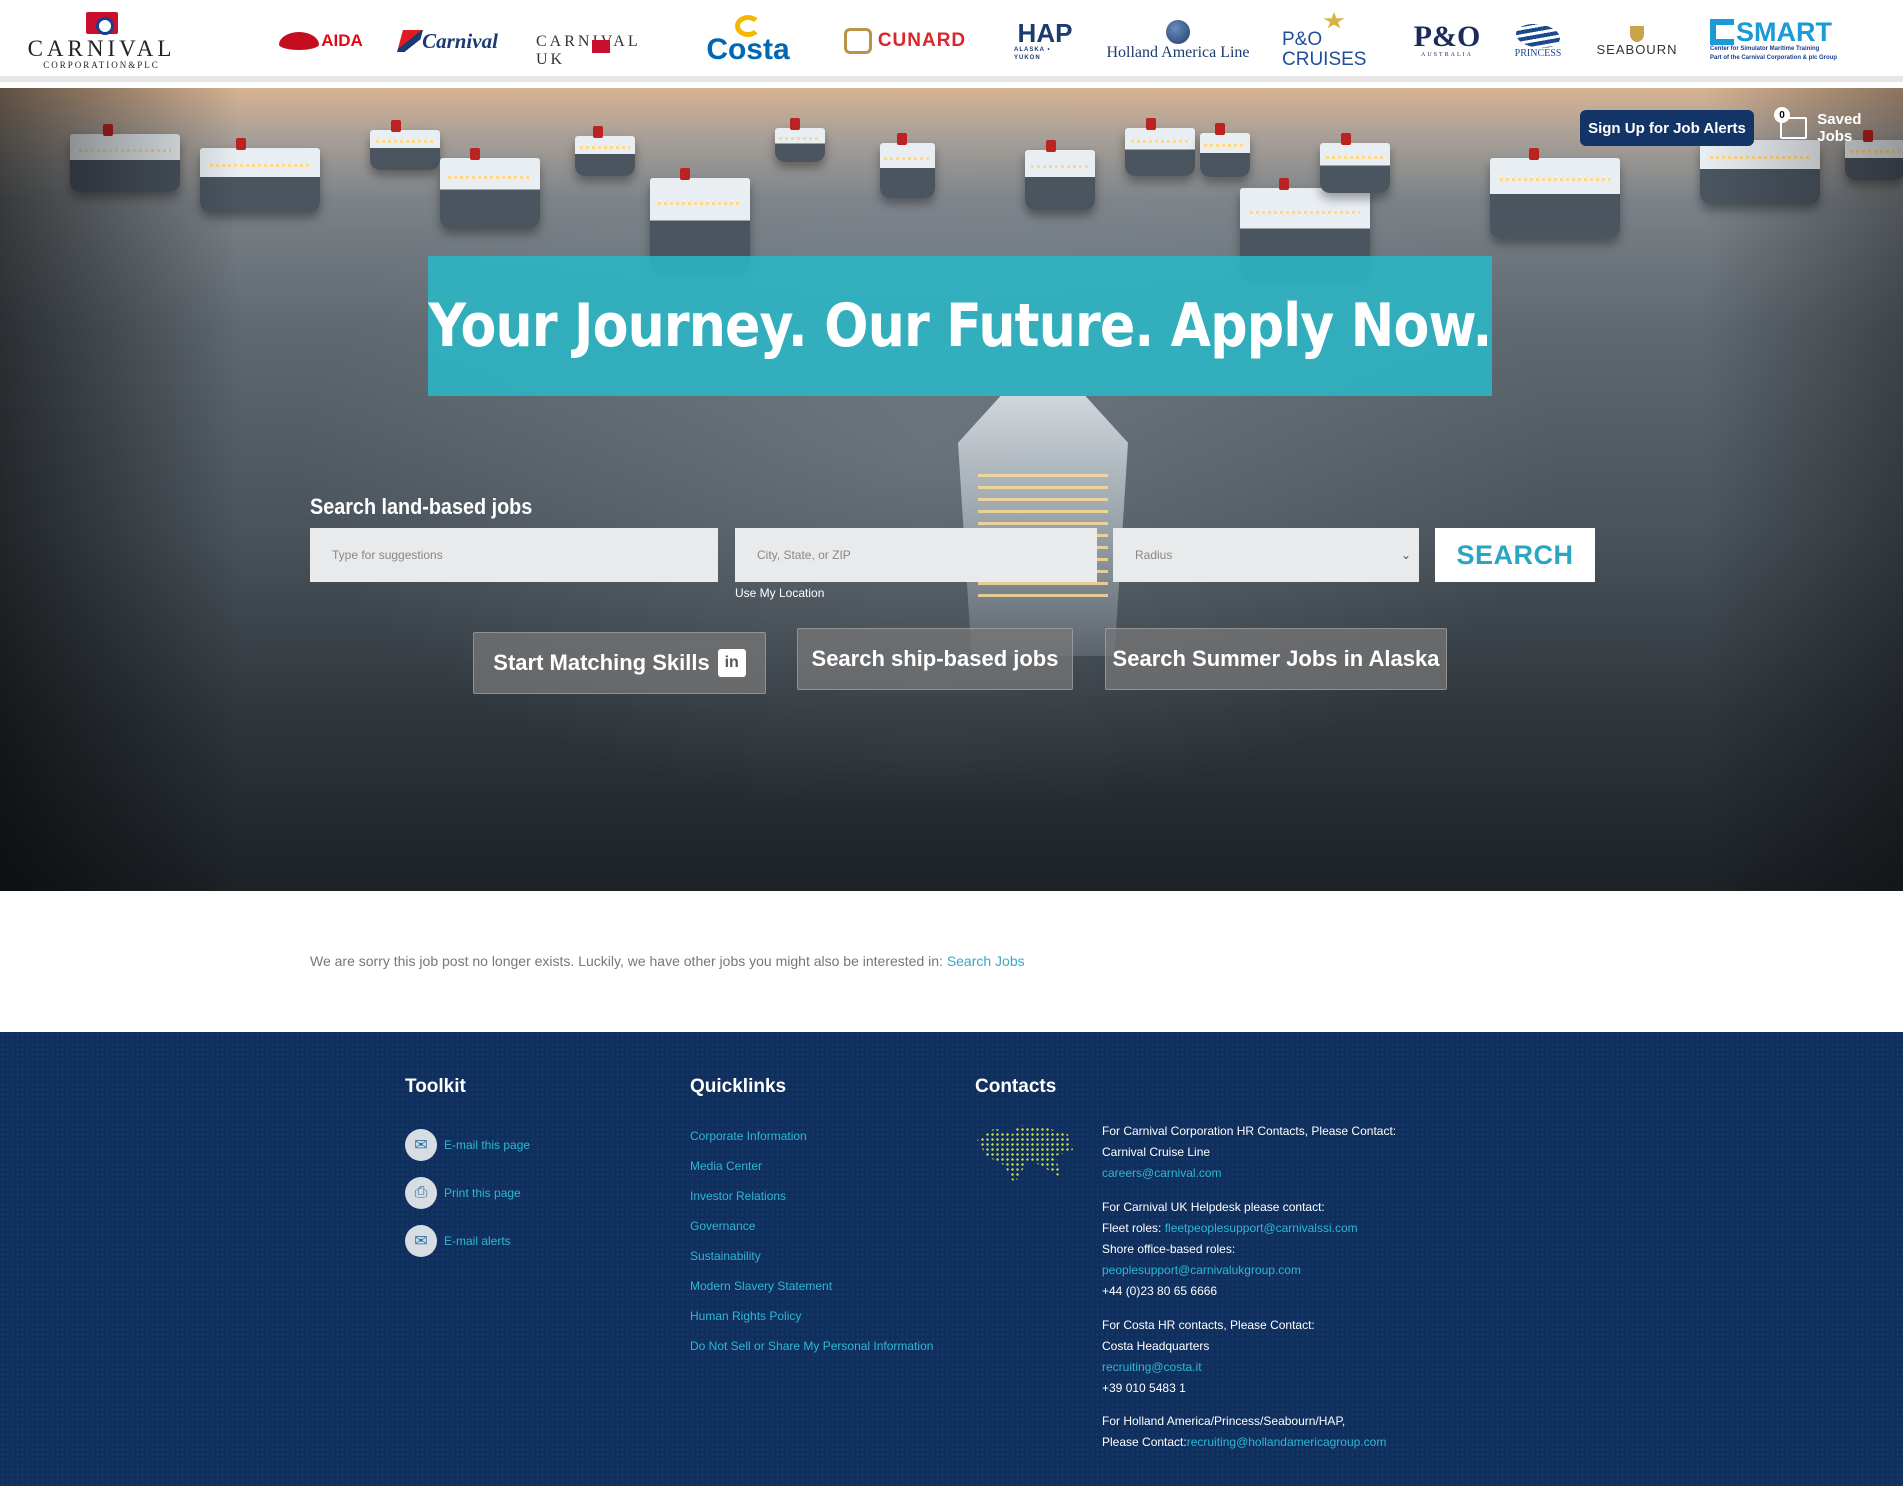 This screenshot has width=1903, height=1486. Describe the element at coordinates (1156, 1152) in the screenshot. I see `contact-text: Carnival Cruise Line` at that location.